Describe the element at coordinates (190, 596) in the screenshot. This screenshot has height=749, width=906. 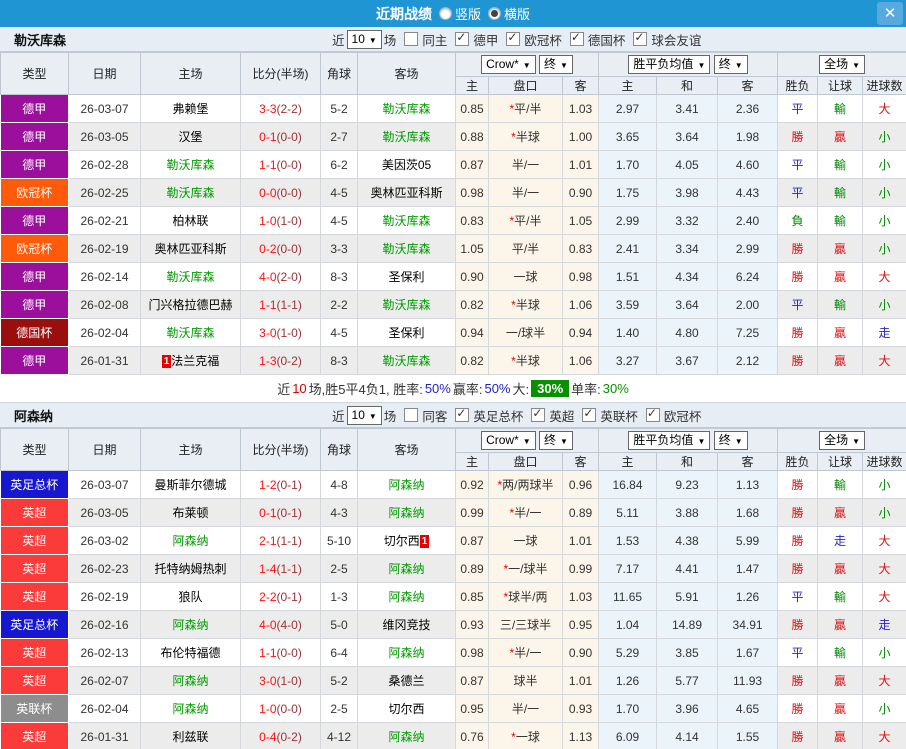
I see `home-team: 狼队` at that location.